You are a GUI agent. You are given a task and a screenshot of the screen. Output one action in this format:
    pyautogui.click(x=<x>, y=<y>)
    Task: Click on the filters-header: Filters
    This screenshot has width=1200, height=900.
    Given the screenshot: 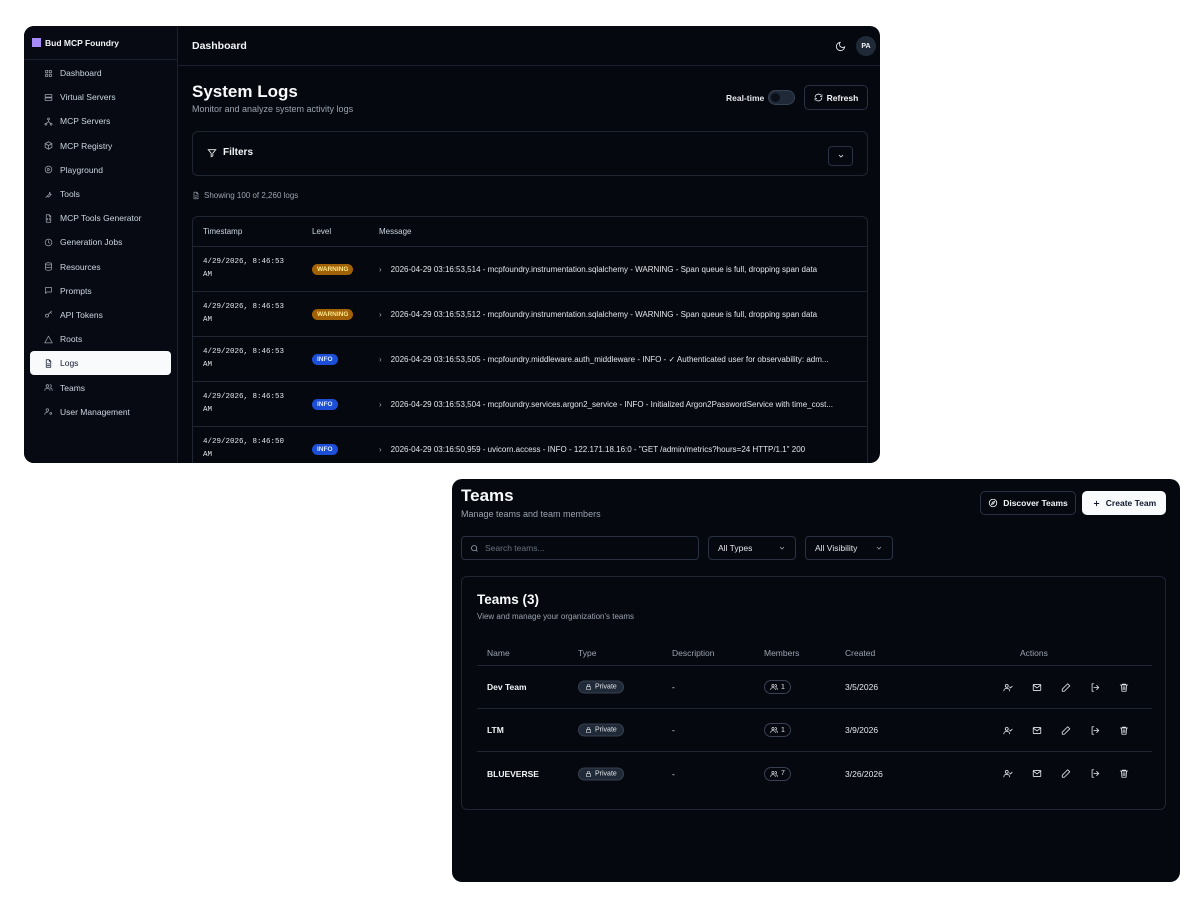 What is the action you would take?
    pyautogui.click(x=230, y=152)
    